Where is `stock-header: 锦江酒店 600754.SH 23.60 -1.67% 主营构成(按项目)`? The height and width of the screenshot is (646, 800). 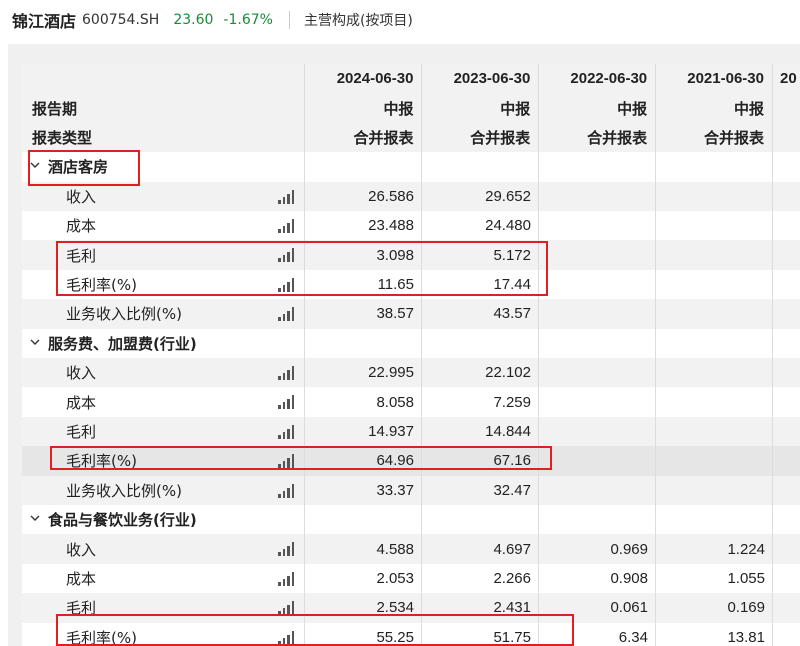 stock-header: 锦江酒店 600754.SH 23.60 -1.67% 主营构成(按项目) is located at coordinates (400, 20).